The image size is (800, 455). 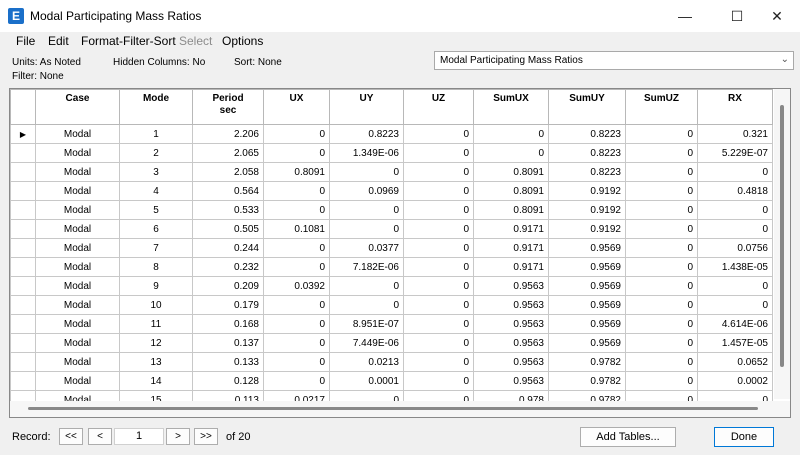 What do you see at coordinates (156, 381) in the screenshot?
I see `table-cell: 14` at bounding box center [156, 381].